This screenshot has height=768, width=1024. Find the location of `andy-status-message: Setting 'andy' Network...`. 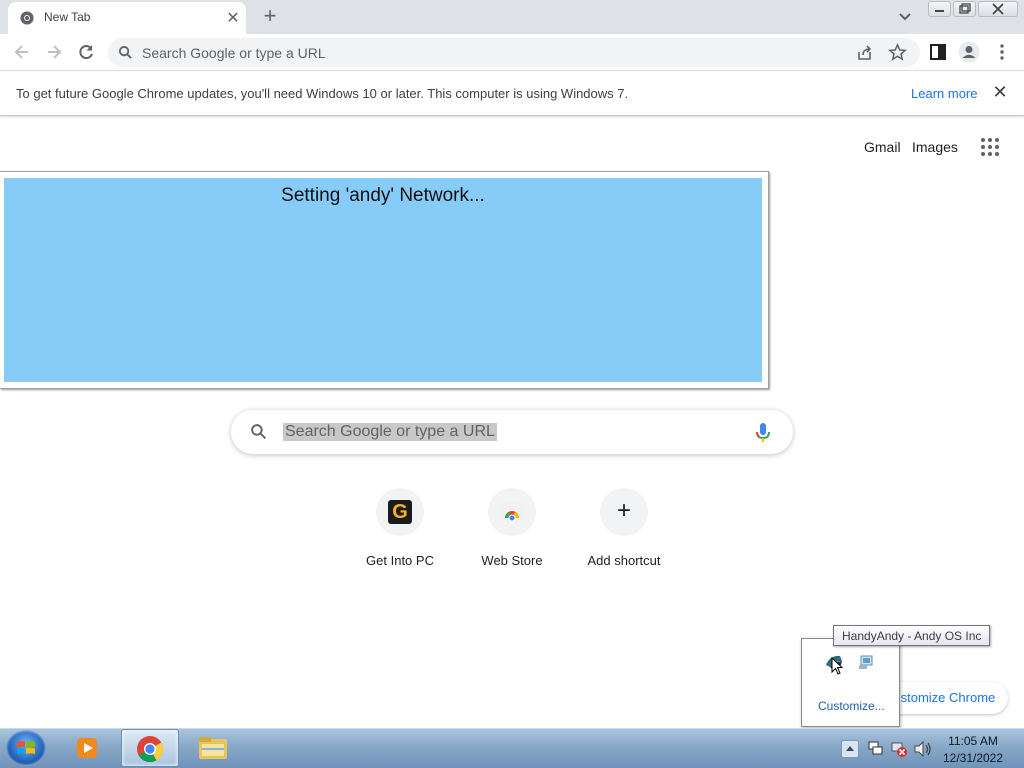

andy-status-message: Setting 'andy' Network... is located at coordinates (383, 195).